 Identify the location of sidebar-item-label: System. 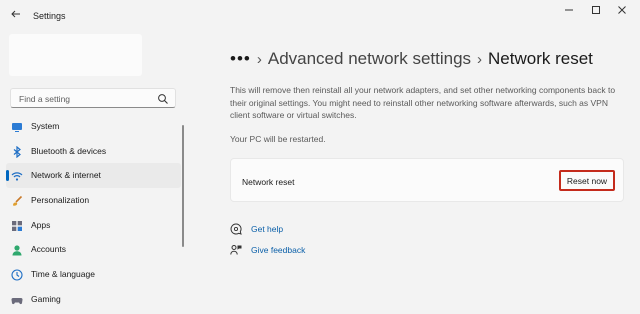
(45, 126).